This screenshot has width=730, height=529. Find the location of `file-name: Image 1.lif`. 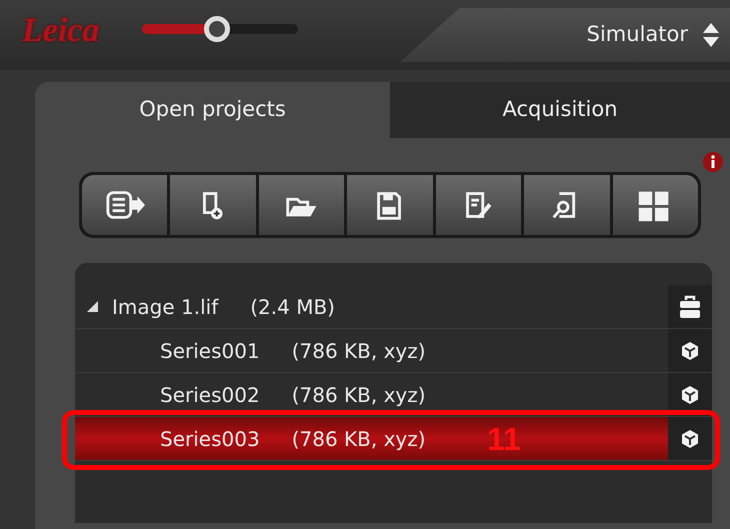

file-name: Image 1.lif is located at coordinates (165, 307).